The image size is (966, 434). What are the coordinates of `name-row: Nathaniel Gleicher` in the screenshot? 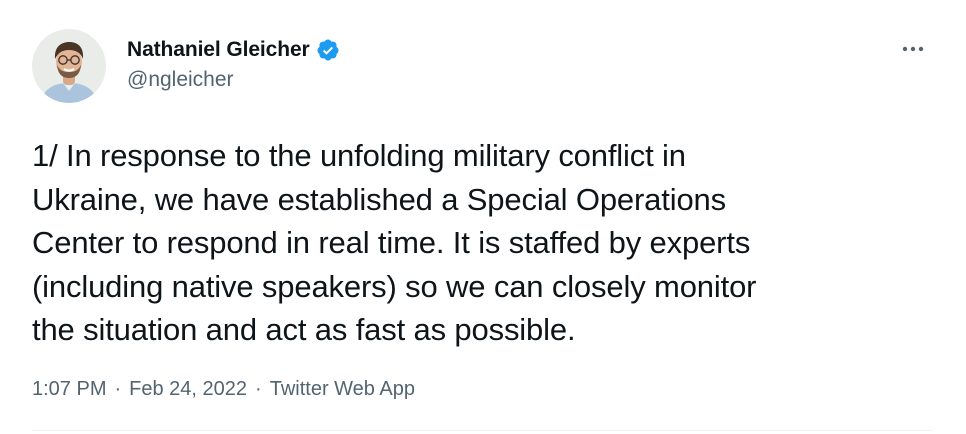 It's located at (233, 50).